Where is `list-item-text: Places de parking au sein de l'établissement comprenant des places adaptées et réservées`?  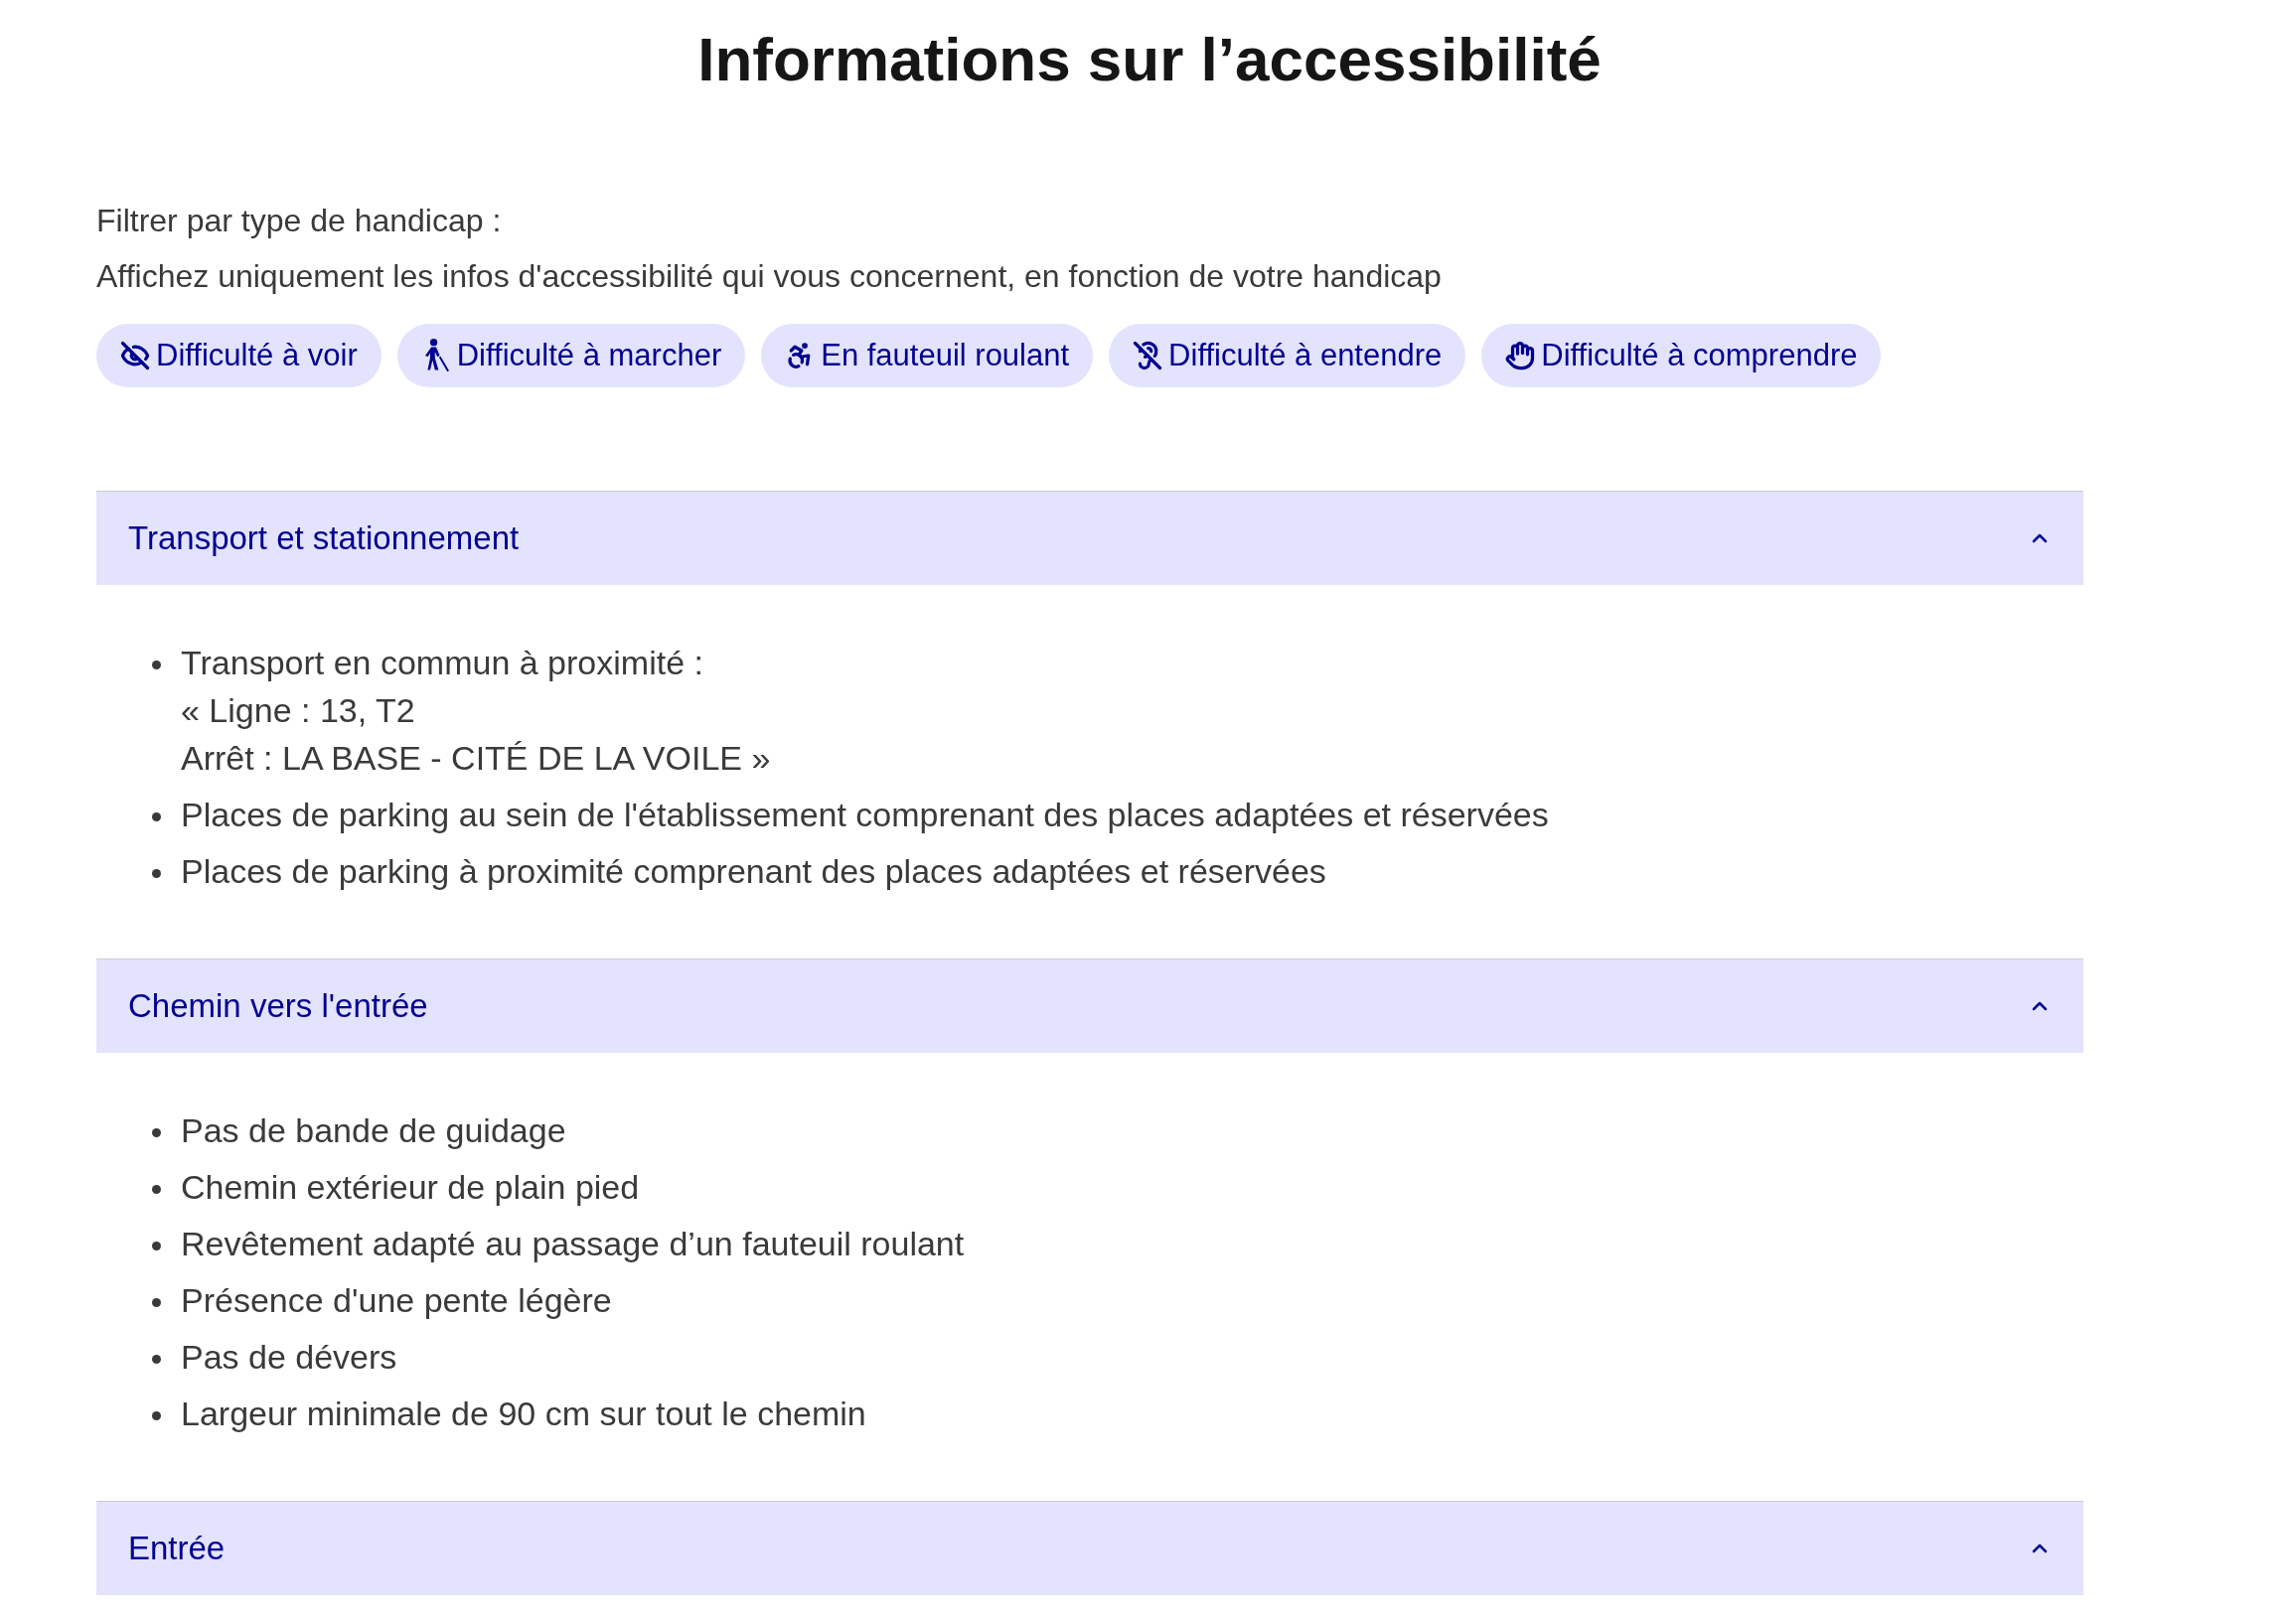 list-item-text: Places de parking au sein de l'établissement comprenant des places adaptées et réservées is located at coordinates (865, 815).